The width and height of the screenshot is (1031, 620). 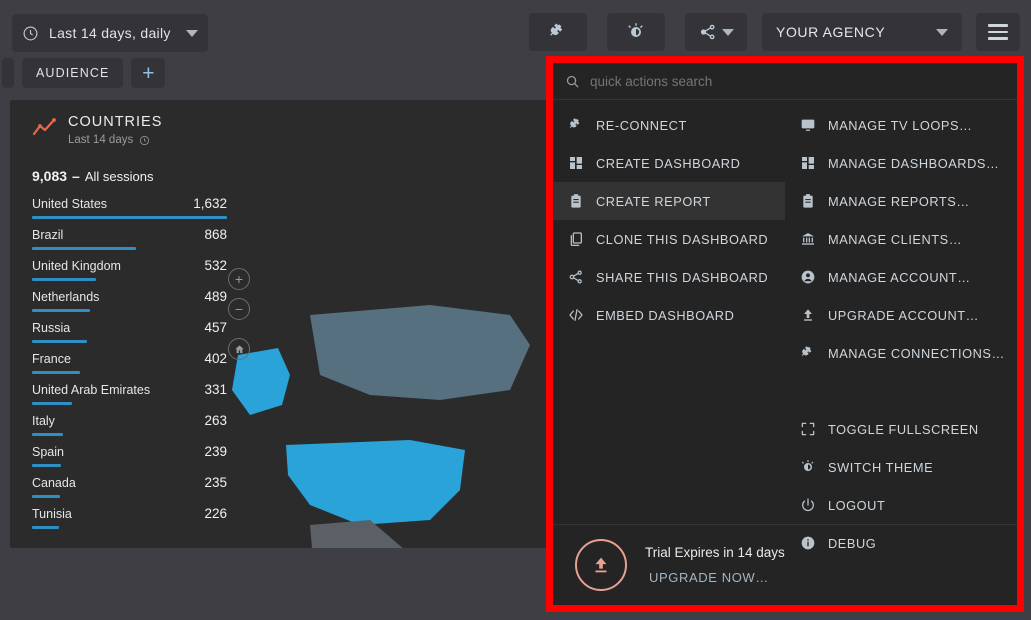 What do you see at coordinates (682, 239) in the screenshot?
I see `quick-action-label: CLONE THIS DASHBOARD` at bounding box center [682, 239].